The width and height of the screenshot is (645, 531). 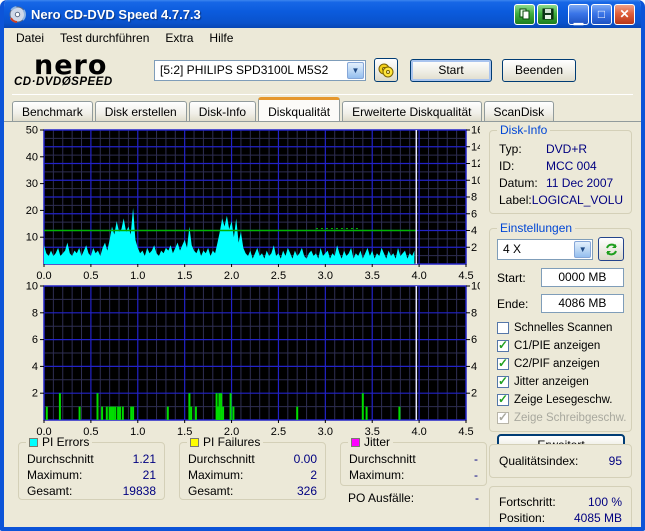 I want to click on stat-value: 326, so click(x=306, y=491).